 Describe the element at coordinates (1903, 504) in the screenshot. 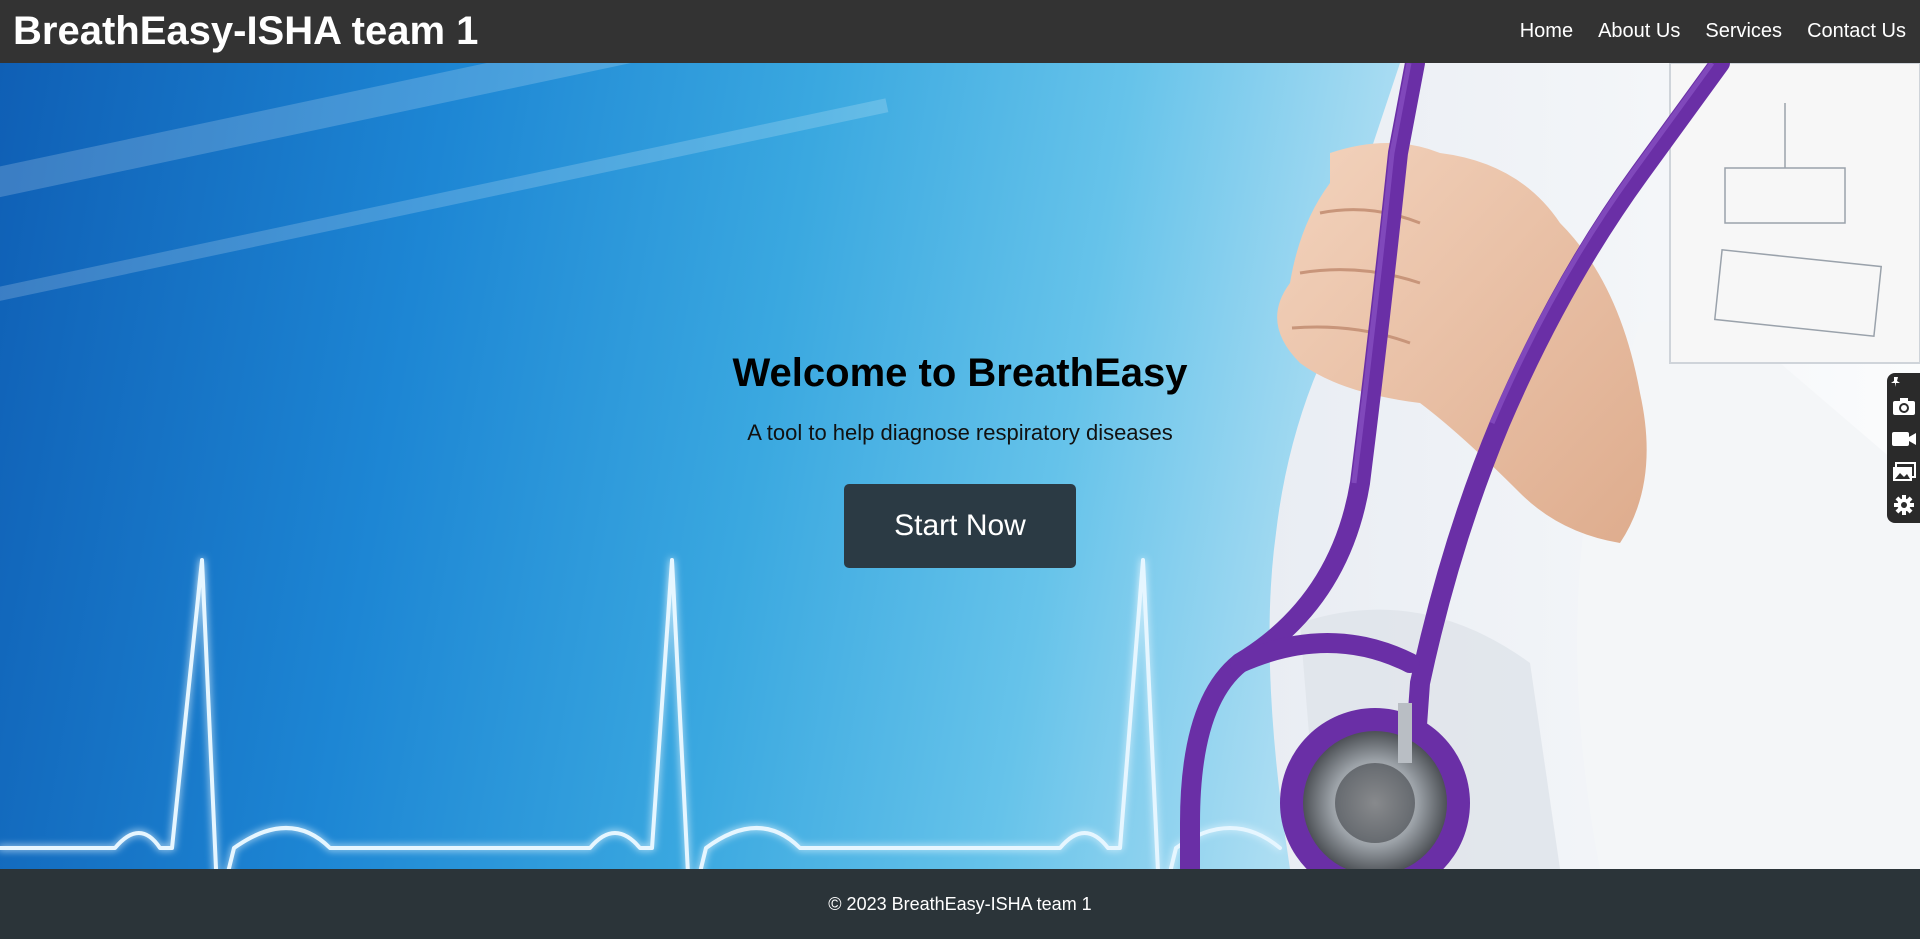

I see `gear-icon` at that location.